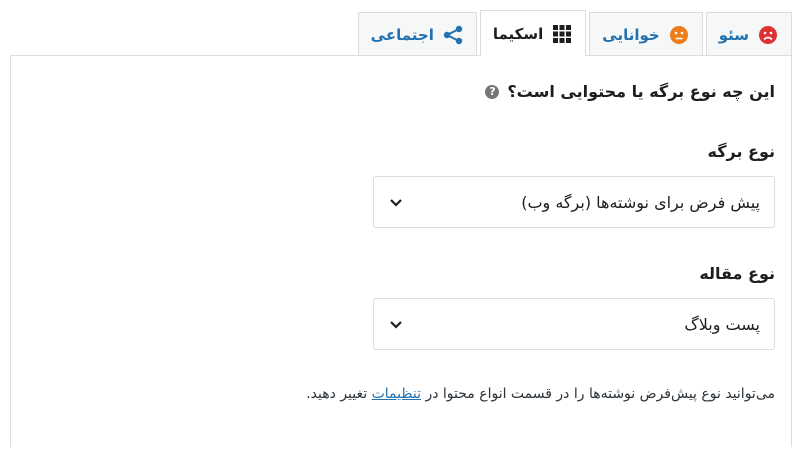 This screenshot has width=800, height=450. What do you see at coordinates (453, 35) in the screenshot?
I see `share-icon` at bounding box center [453, 35].